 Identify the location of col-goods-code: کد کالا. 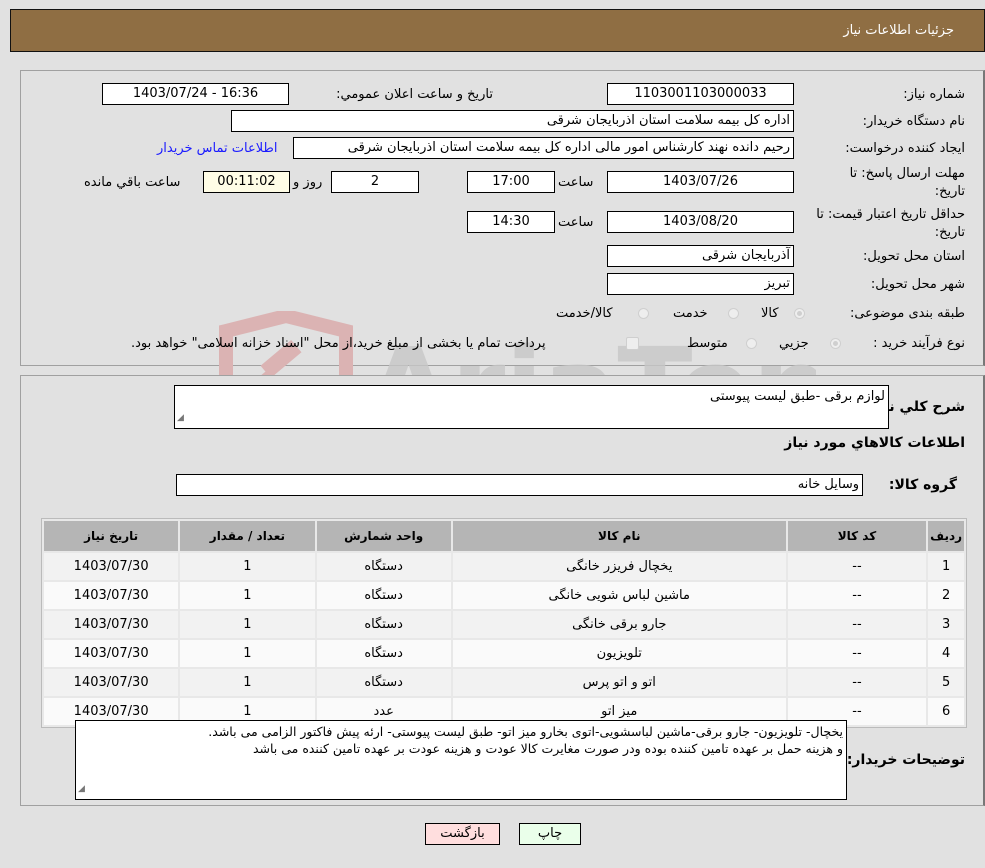
(857, 536).